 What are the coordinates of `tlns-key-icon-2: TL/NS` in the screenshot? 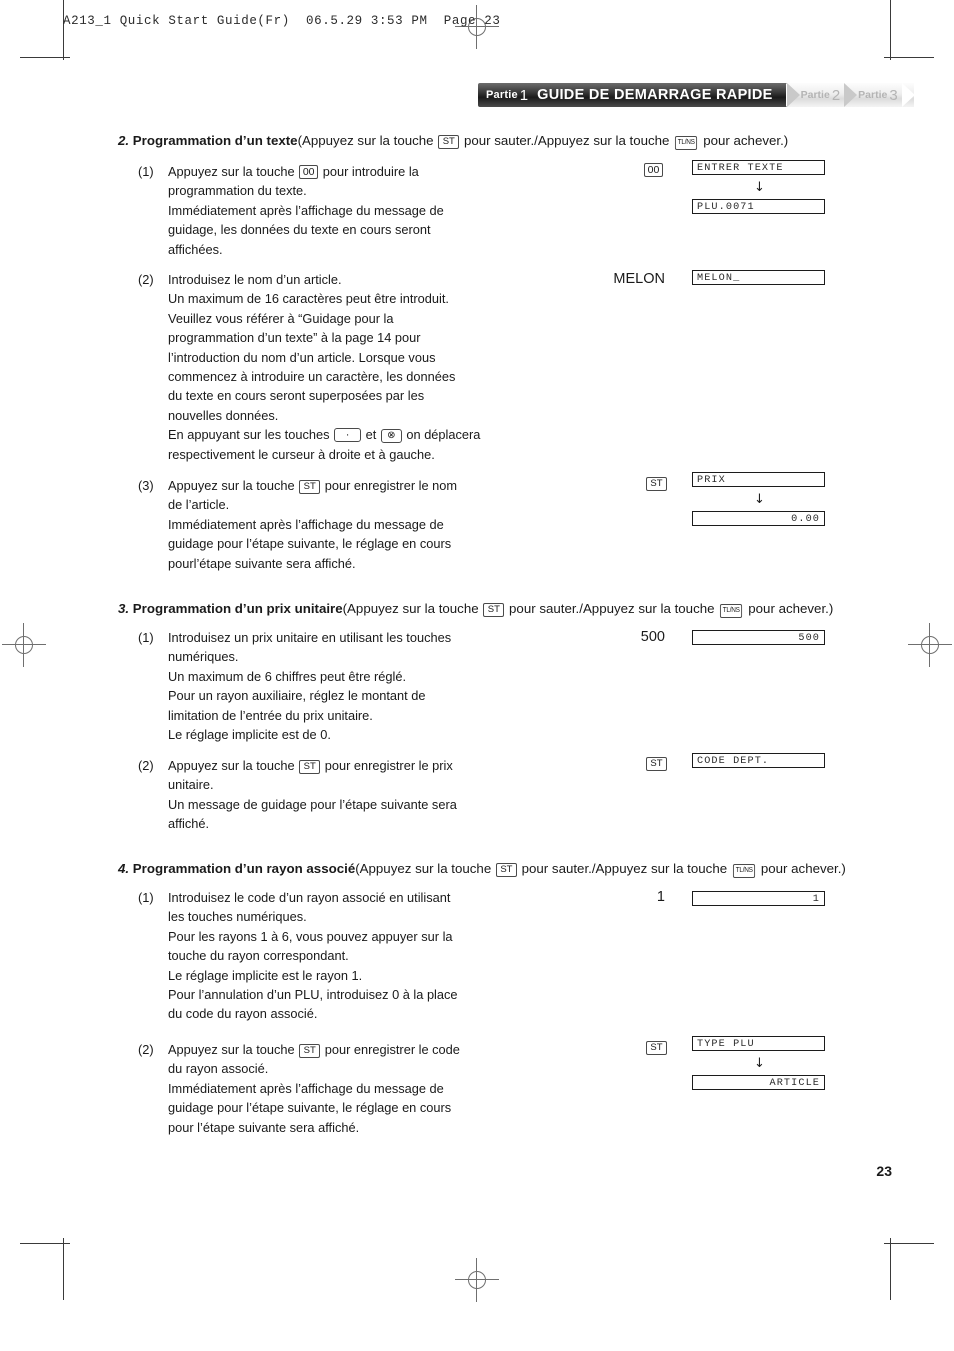 It's located at (731, 611).